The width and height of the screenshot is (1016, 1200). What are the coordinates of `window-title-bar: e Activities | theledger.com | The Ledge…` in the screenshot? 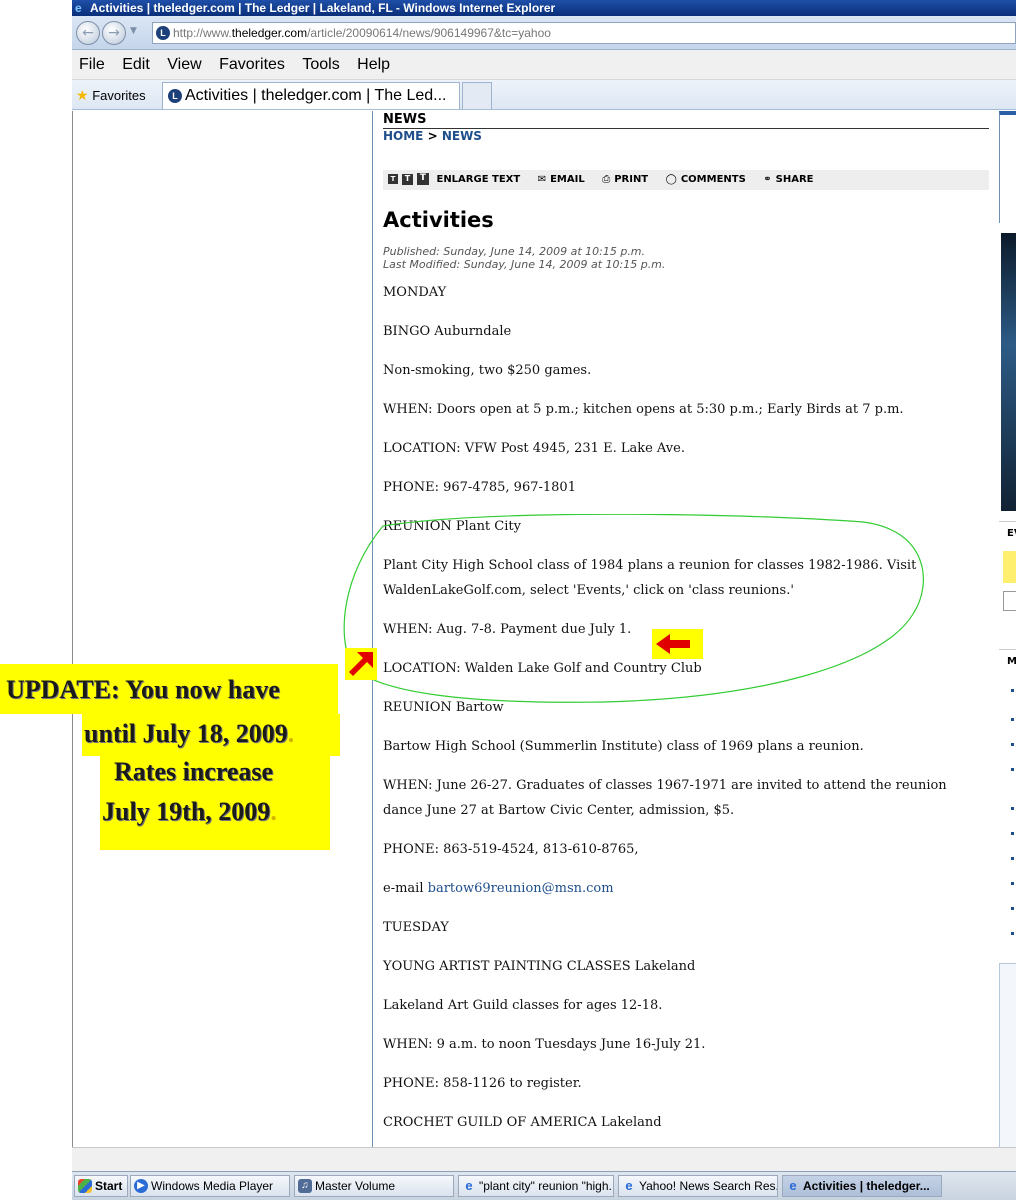 It's located at (544, 8).